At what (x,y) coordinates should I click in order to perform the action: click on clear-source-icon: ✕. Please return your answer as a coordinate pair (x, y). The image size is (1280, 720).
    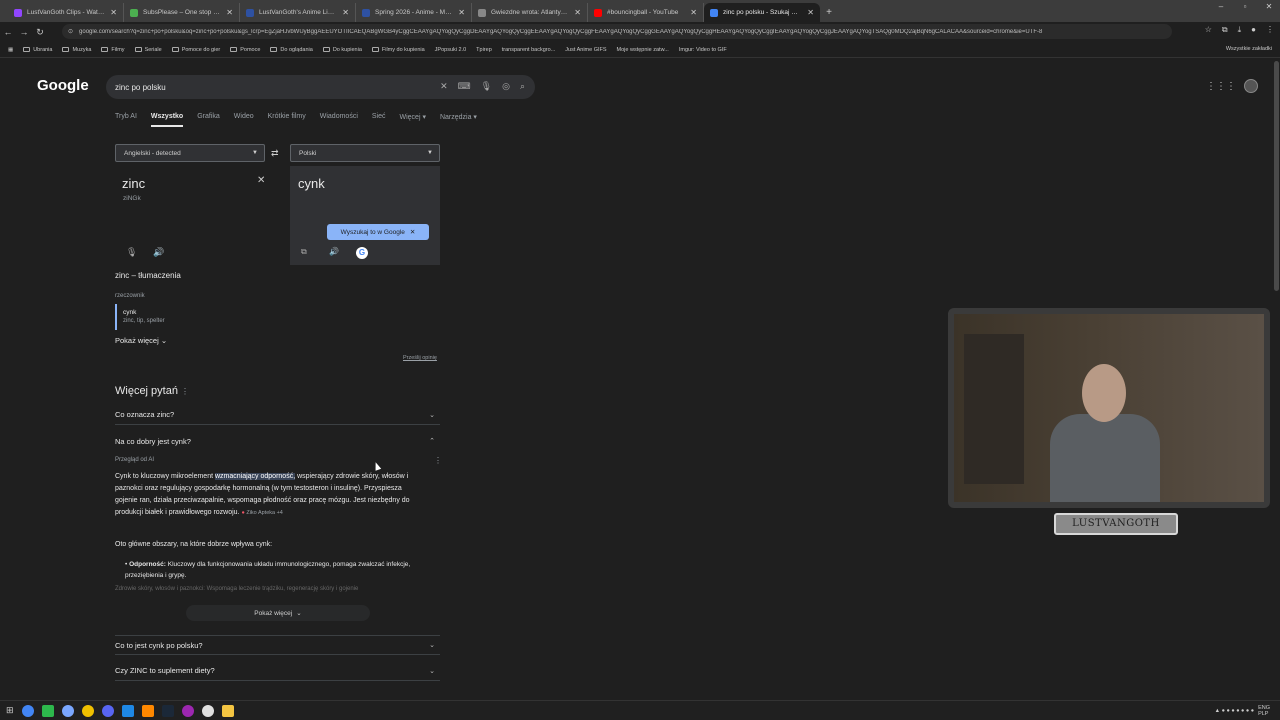
    Looking at the image, I should click on (261, 180).